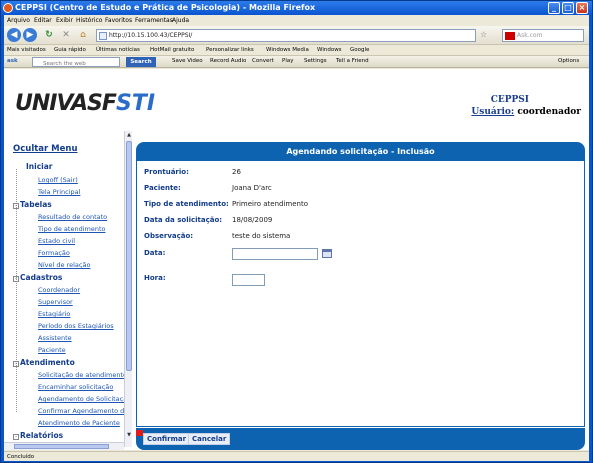 Image resolution: width=593 pixels, height=463 pixels. I want to click on field-label: Paciente:, so click(162, 188).